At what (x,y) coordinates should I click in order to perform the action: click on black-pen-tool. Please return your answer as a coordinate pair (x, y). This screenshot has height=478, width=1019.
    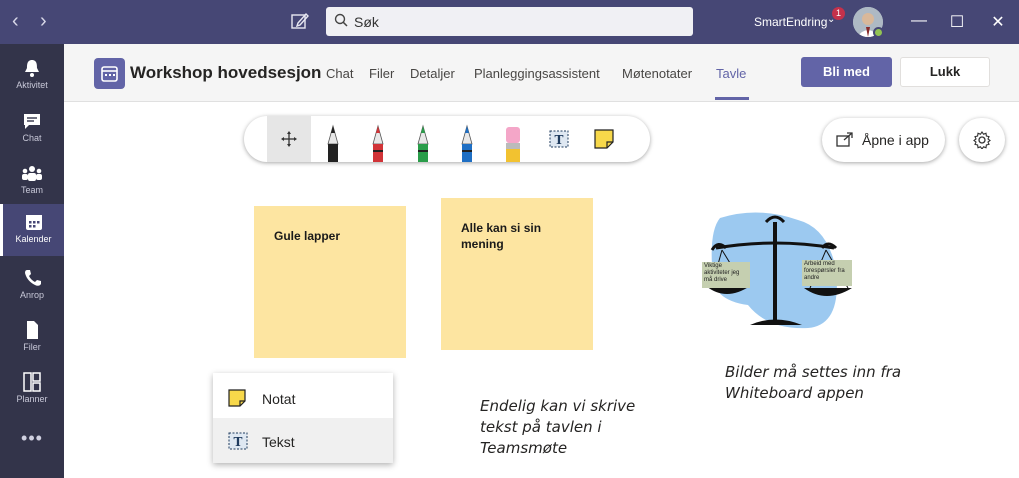
    Looking at the image, I should click on (333, 139).